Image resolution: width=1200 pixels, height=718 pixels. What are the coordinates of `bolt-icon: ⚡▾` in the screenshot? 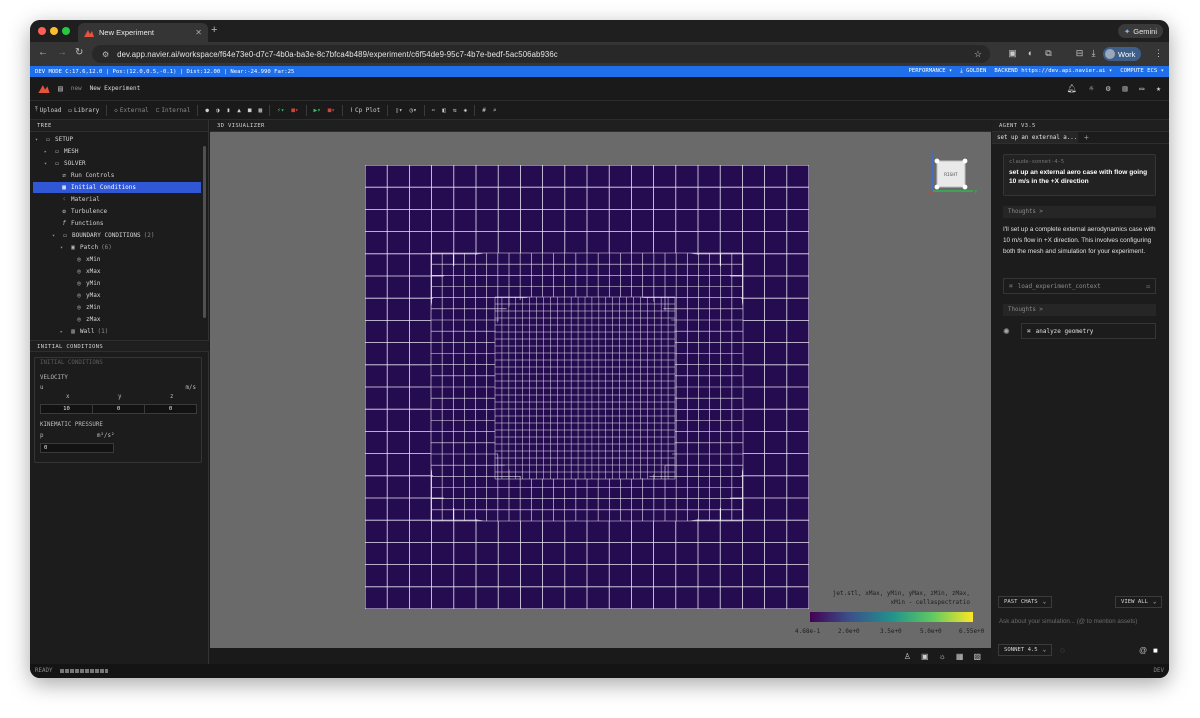 It's located at (280, 110).